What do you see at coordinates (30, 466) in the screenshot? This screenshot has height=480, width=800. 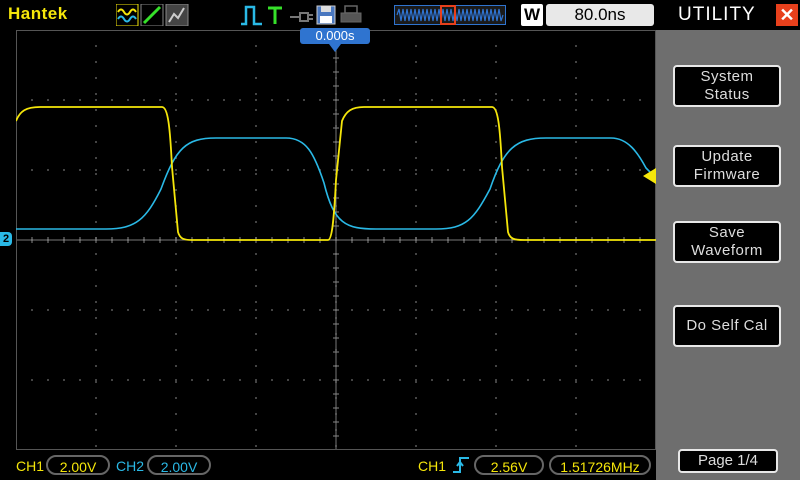 I see `ch1-label: CH1` at bounding box center [30, 466].